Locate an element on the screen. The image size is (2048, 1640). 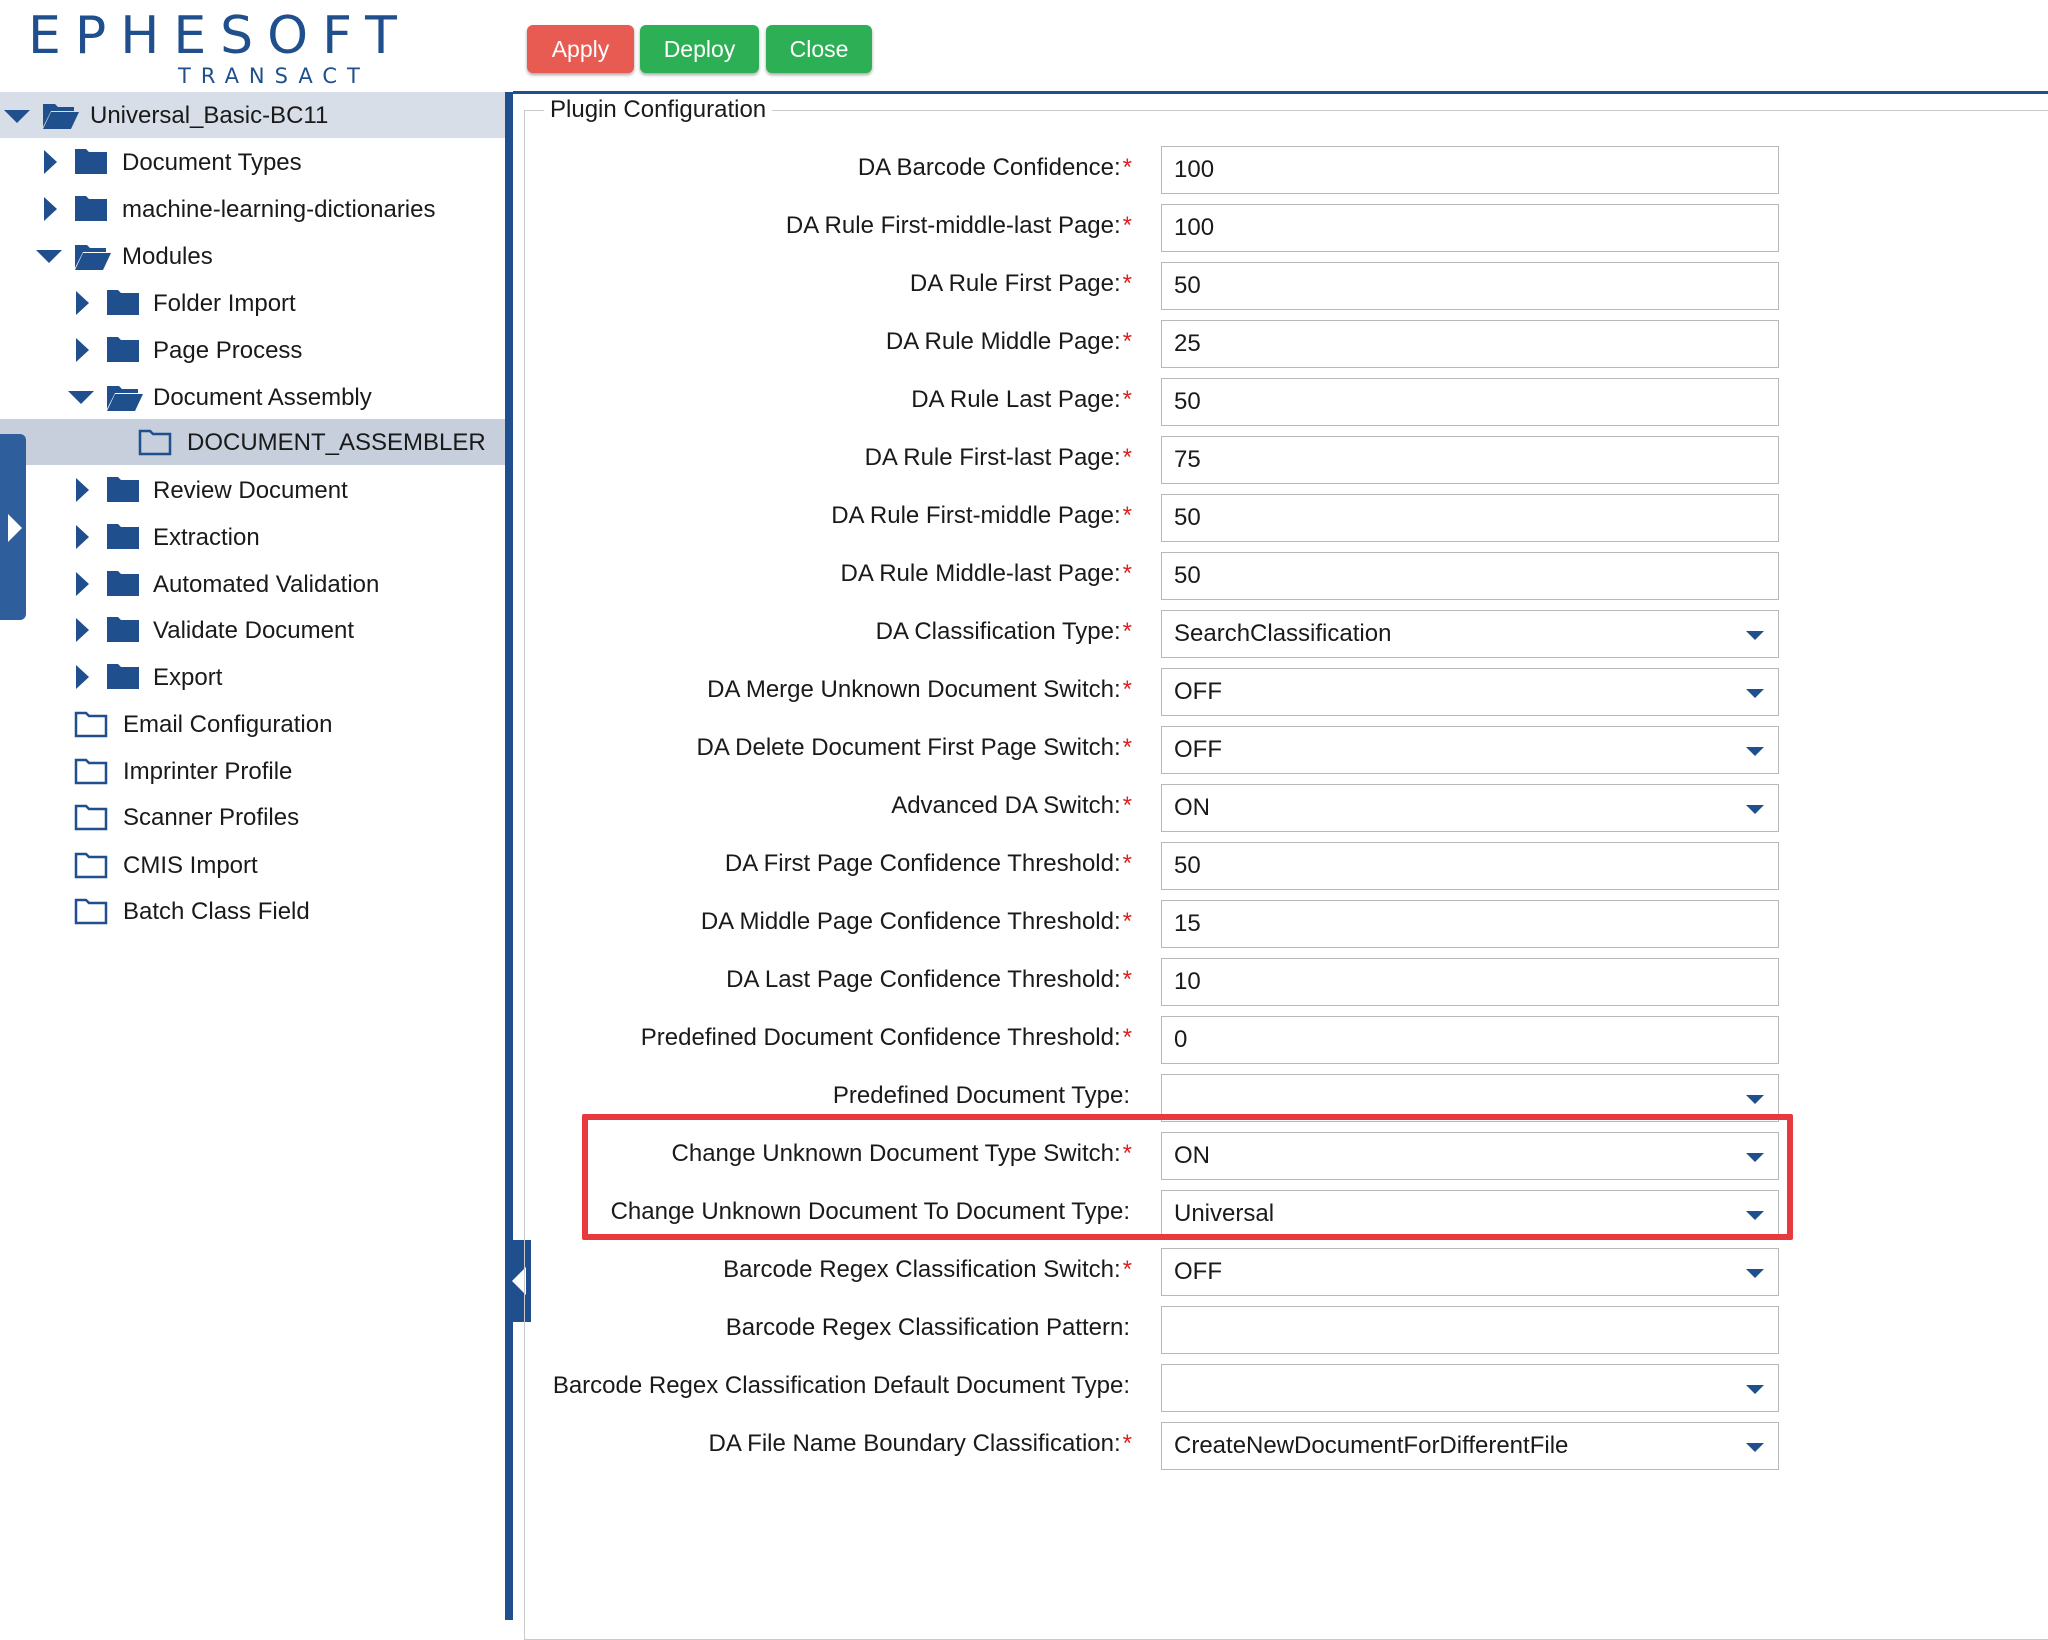
advanced-da-switch-select: ON is located at coordinates (1470, 808).